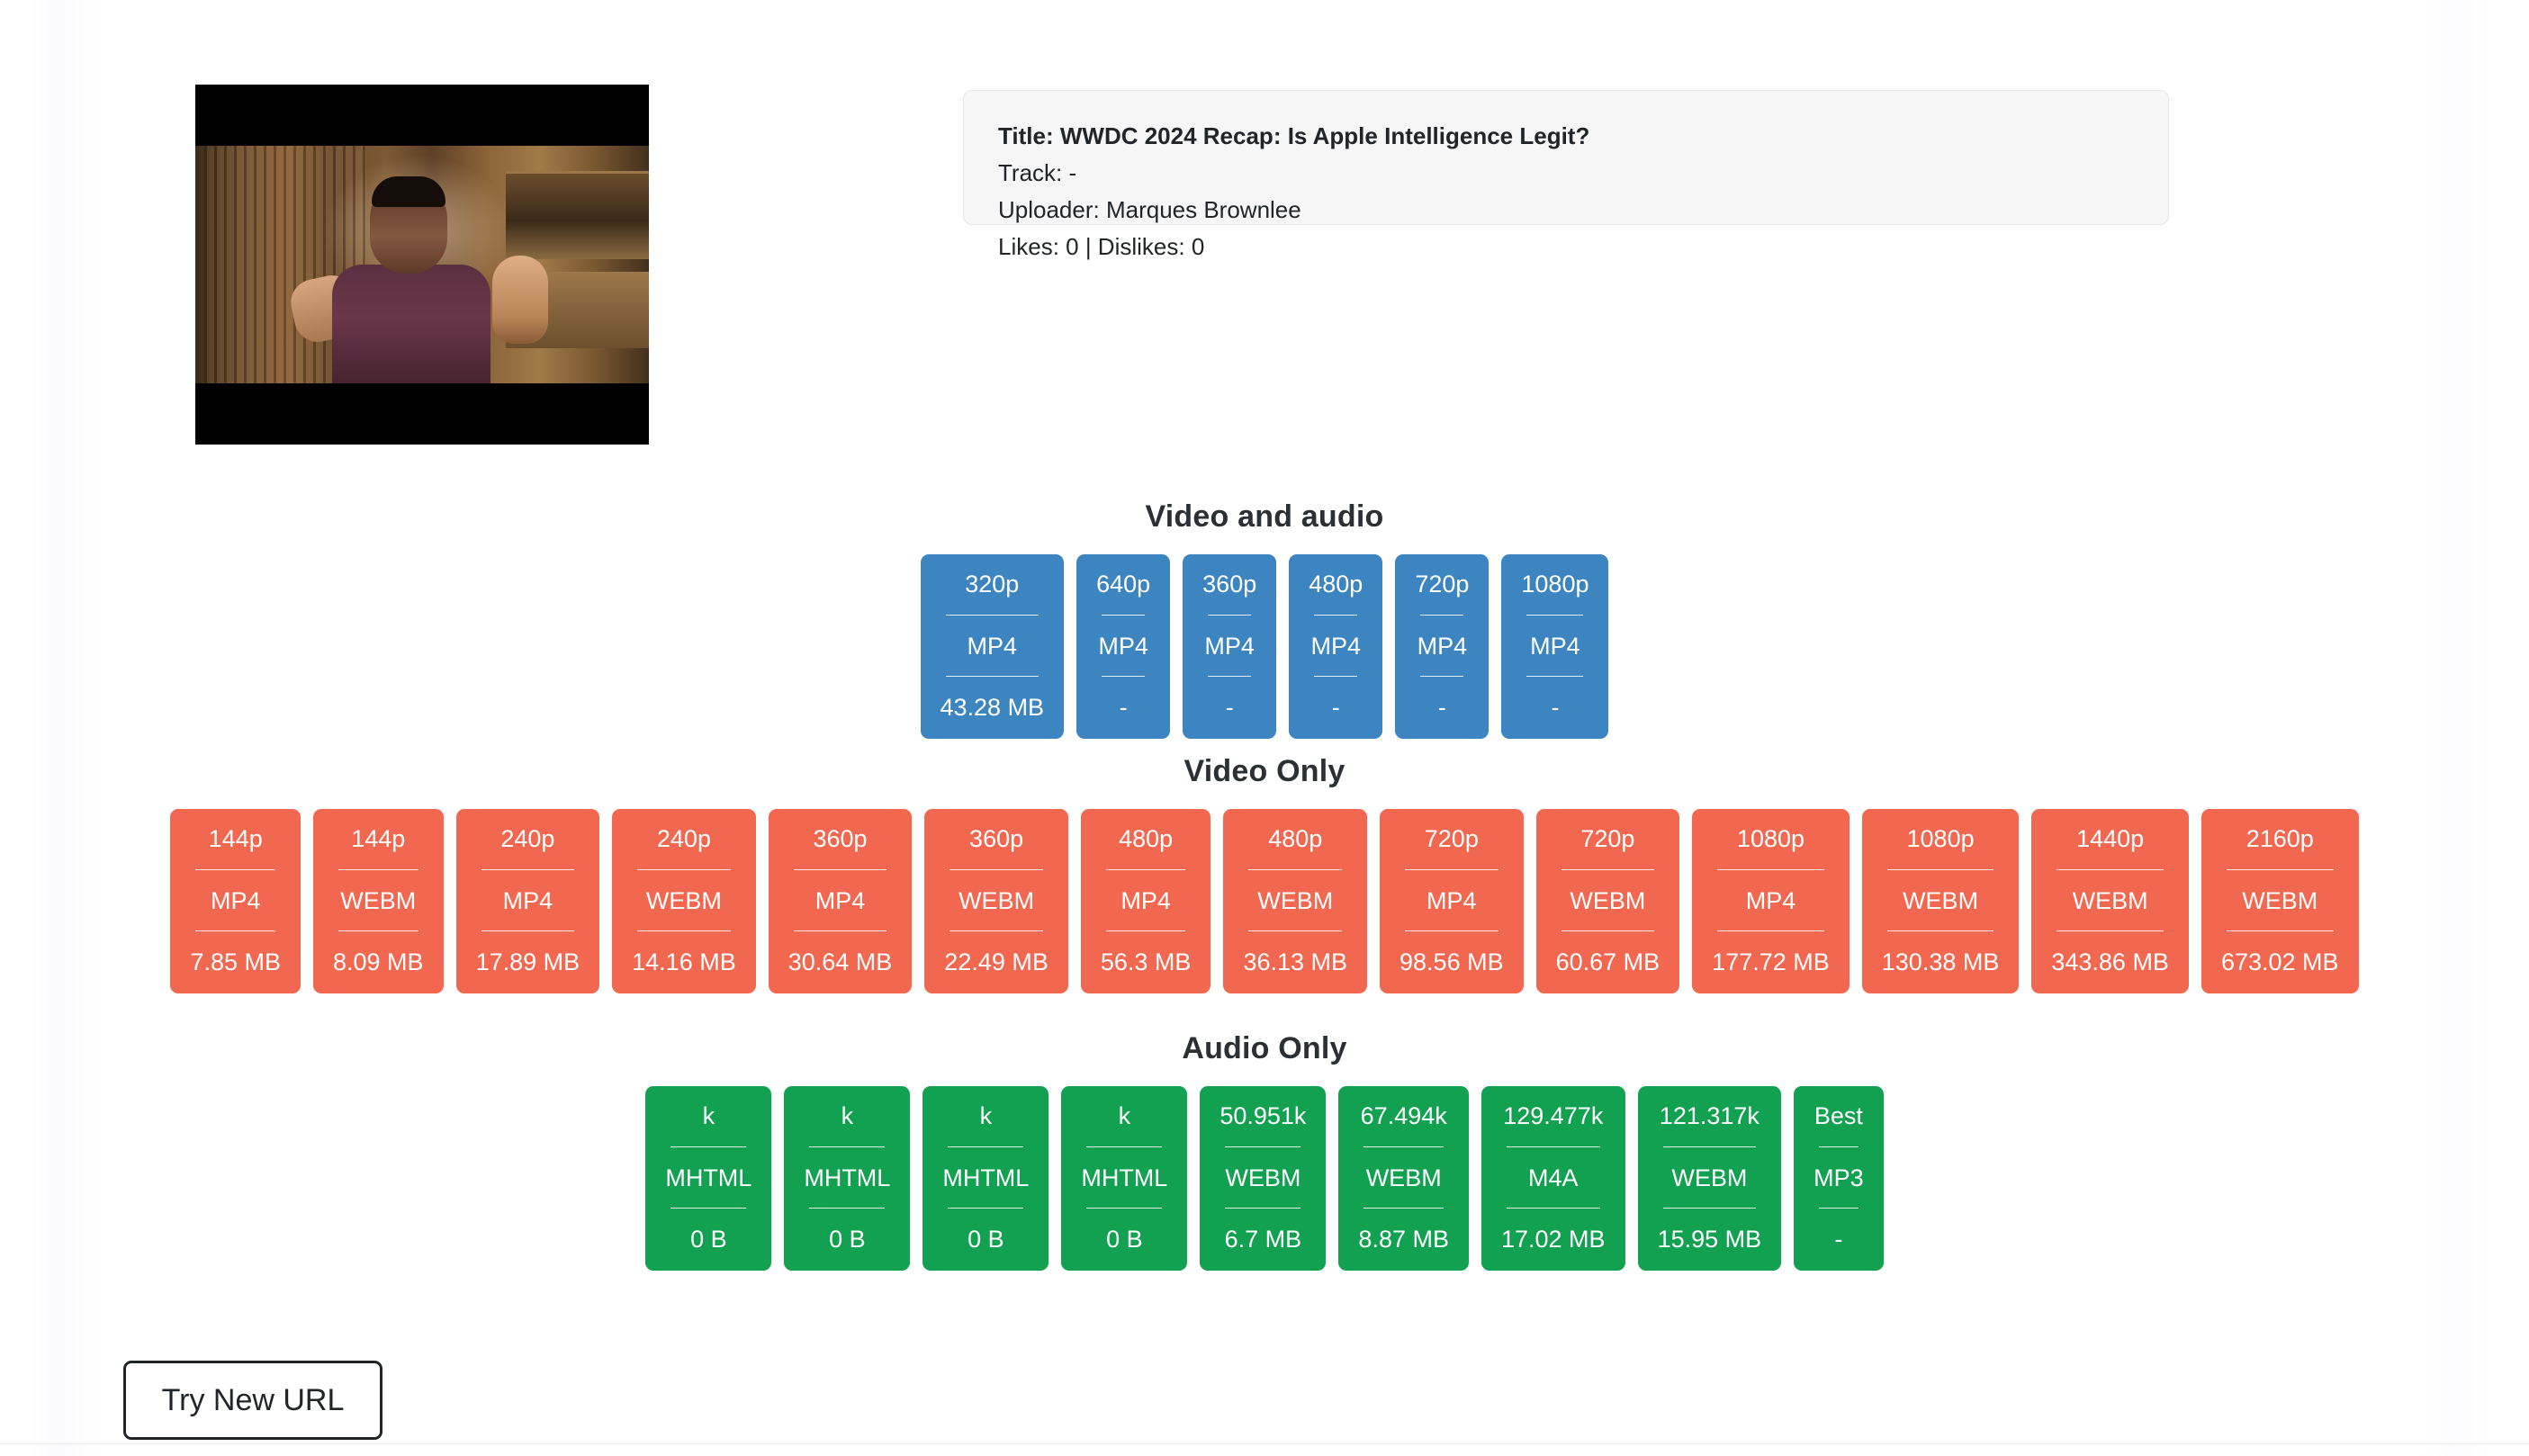  I want to click on thumbnail-shelf-upper, so click(578, 215).